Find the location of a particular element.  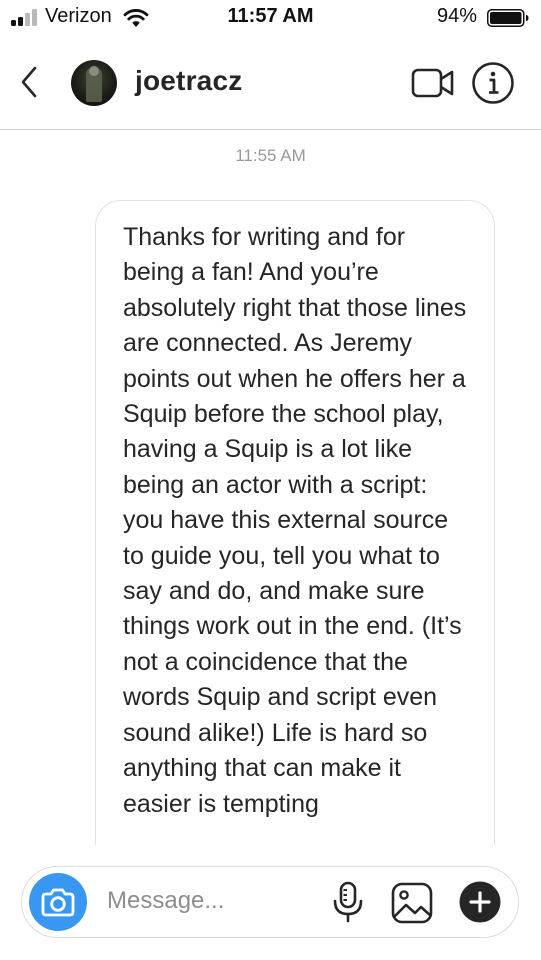

message-input is located at coordinates (214, 901).